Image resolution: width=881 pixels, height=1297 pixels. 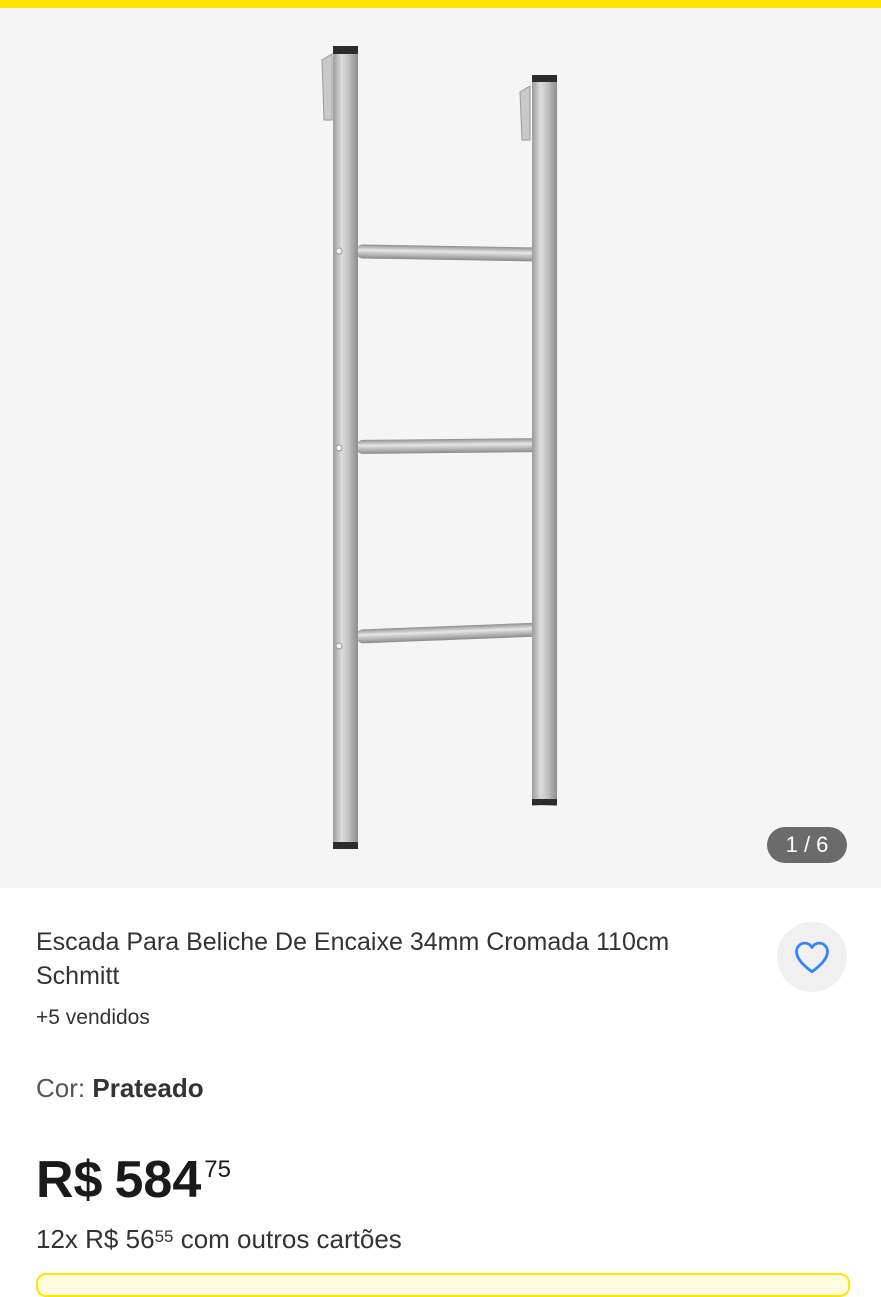 What do you see at coordinates (217, 1169) in the screenshot?
I see `price-cents: 75` at bounding box center [217, 1169].